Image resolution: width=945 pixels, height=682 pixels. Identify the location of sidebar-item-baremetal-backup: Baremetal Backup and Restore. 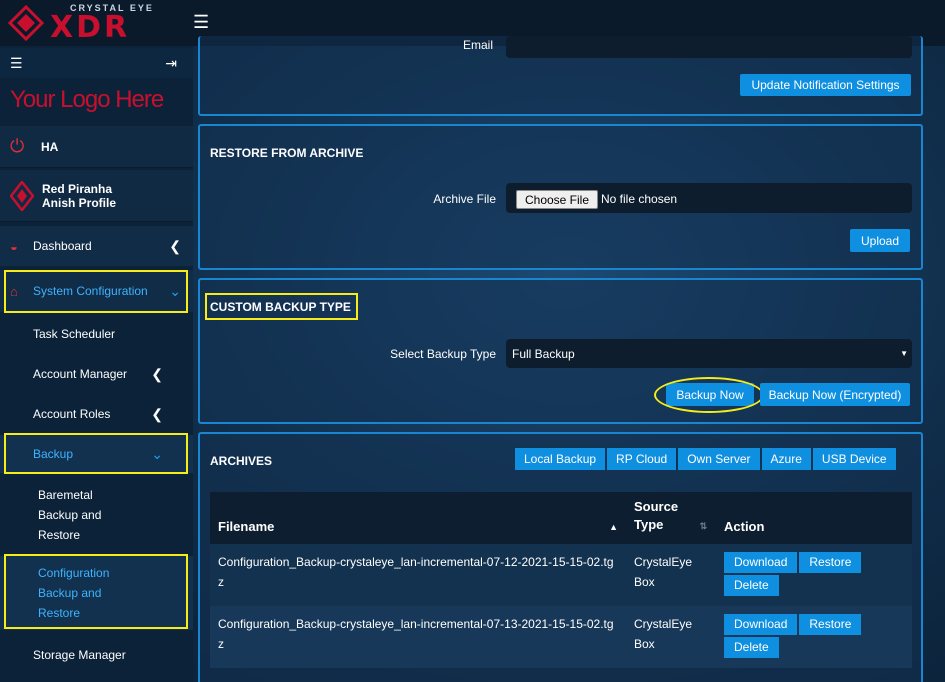
(96, 515).